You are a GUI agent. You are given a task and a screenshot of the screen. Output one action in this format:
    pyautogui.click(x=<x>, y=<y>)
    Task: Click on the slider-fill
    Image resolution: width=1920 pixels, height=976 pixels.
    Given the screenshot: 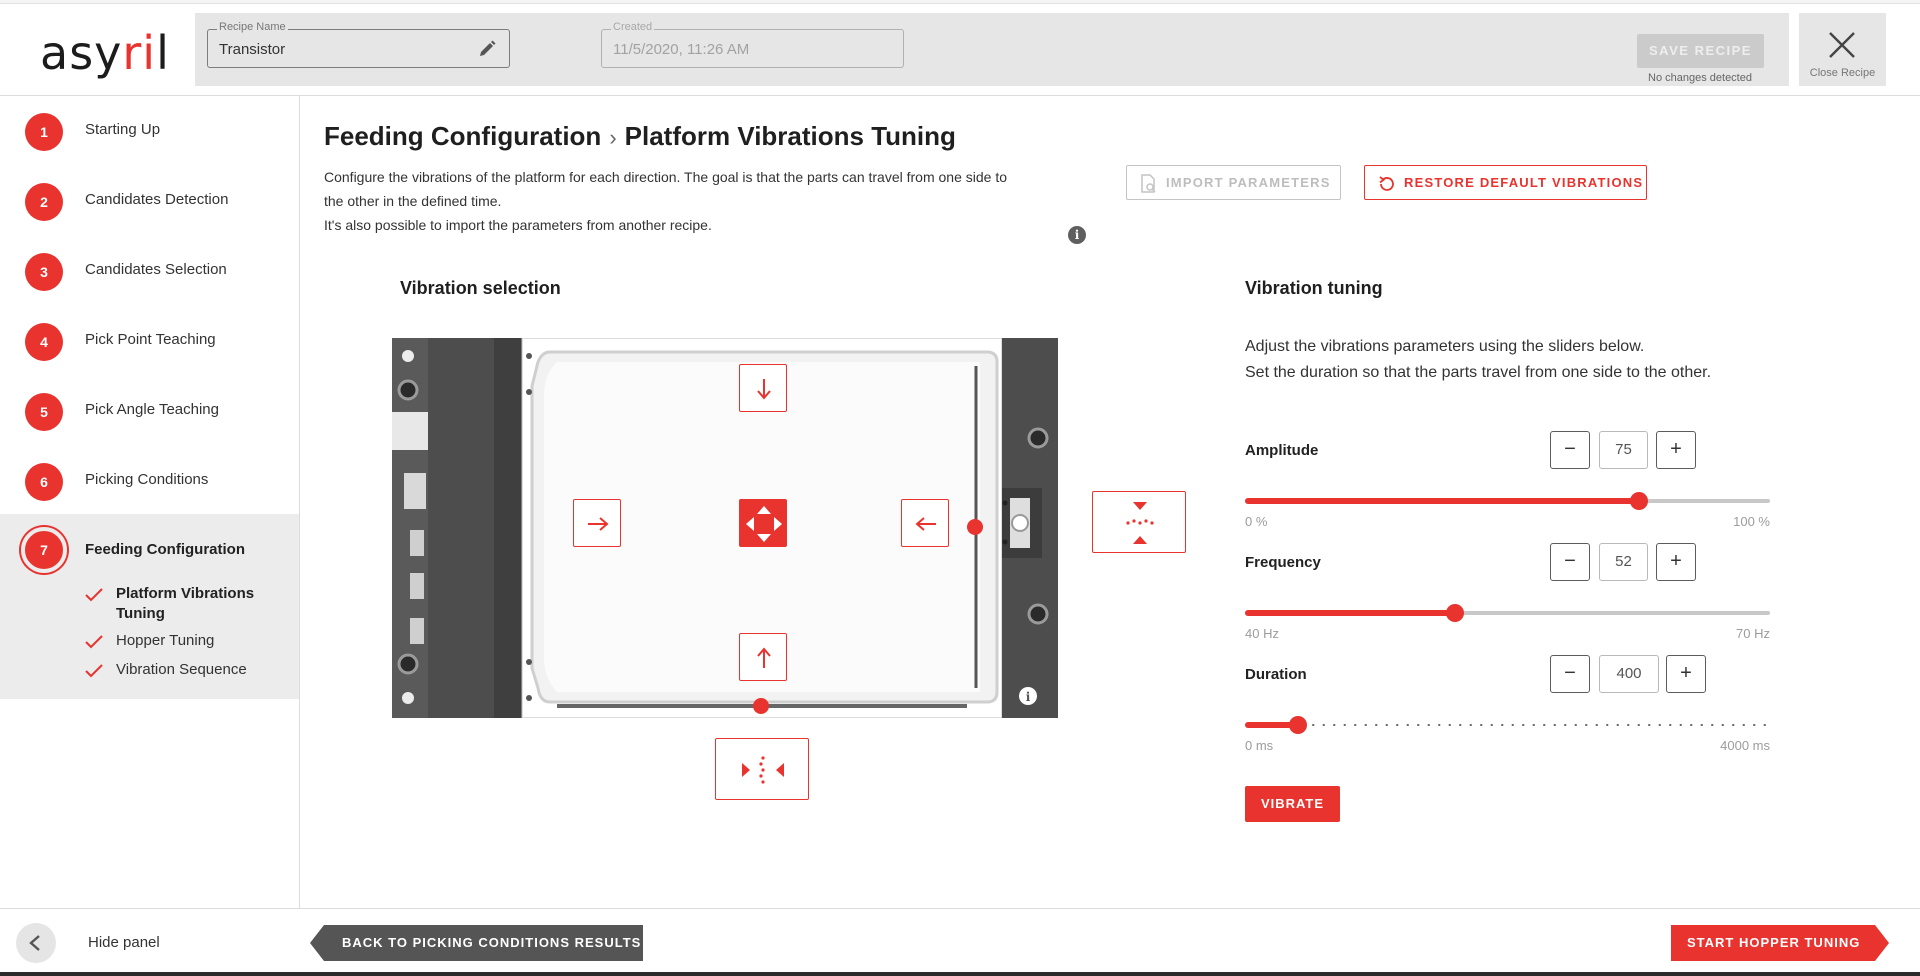 What is the action you would take?
    pyautogui.click(x=1350, y=613)
    